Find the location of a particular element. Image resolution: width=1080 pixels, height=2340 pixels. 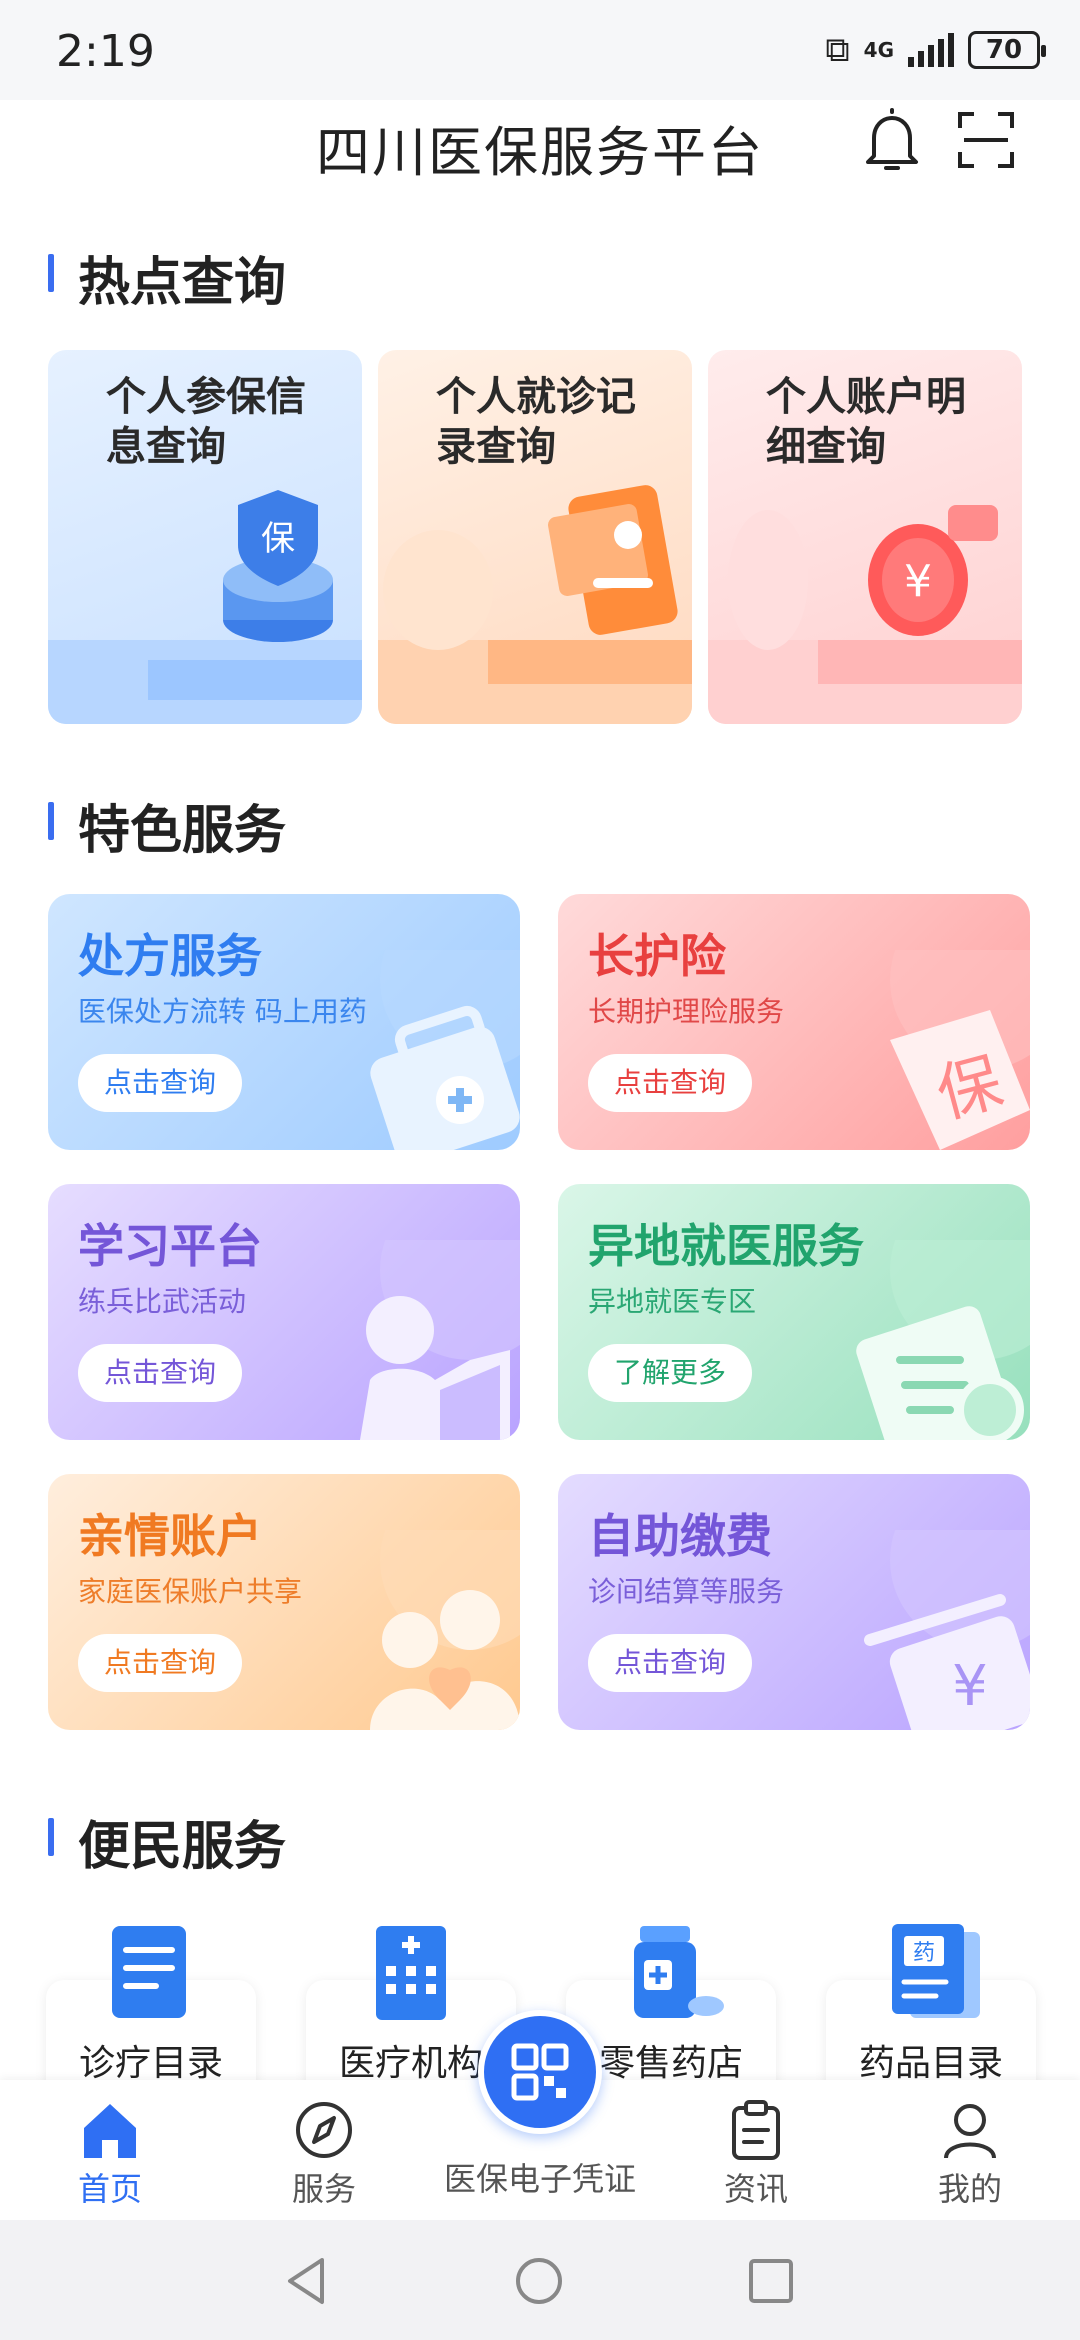

medicine-bottle-icon is located at coordinates (679, 1972).